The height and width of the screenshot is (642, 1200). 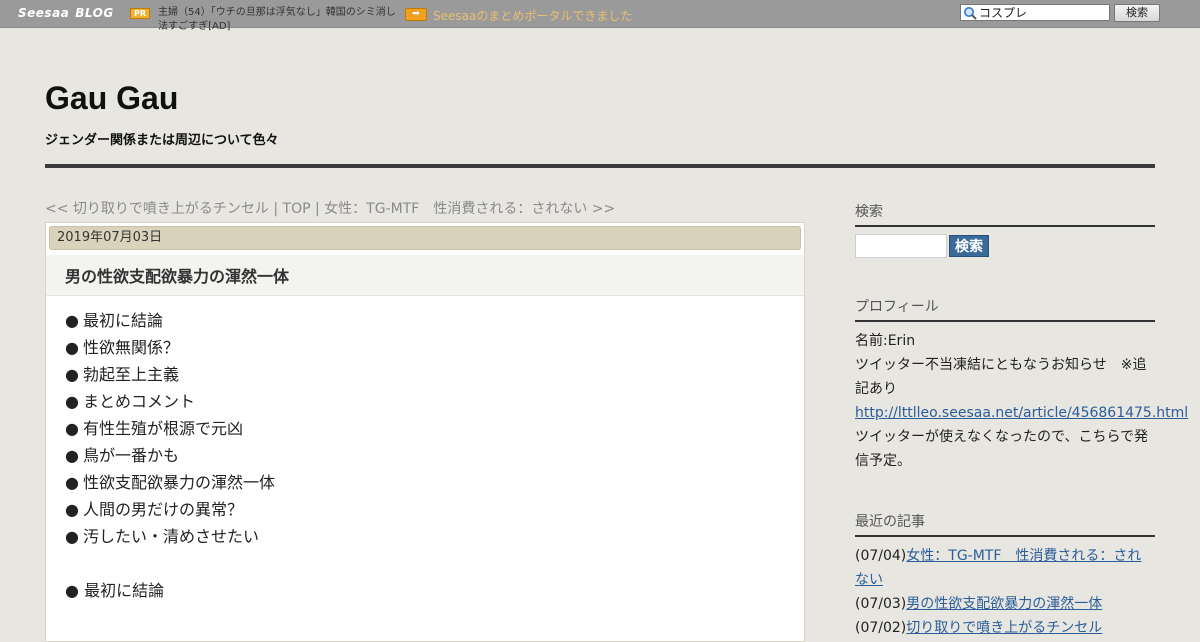 What do you see at coordinates (600, 166) in the screenshot?
I see `header-divider` at bounding box center [600, 166].